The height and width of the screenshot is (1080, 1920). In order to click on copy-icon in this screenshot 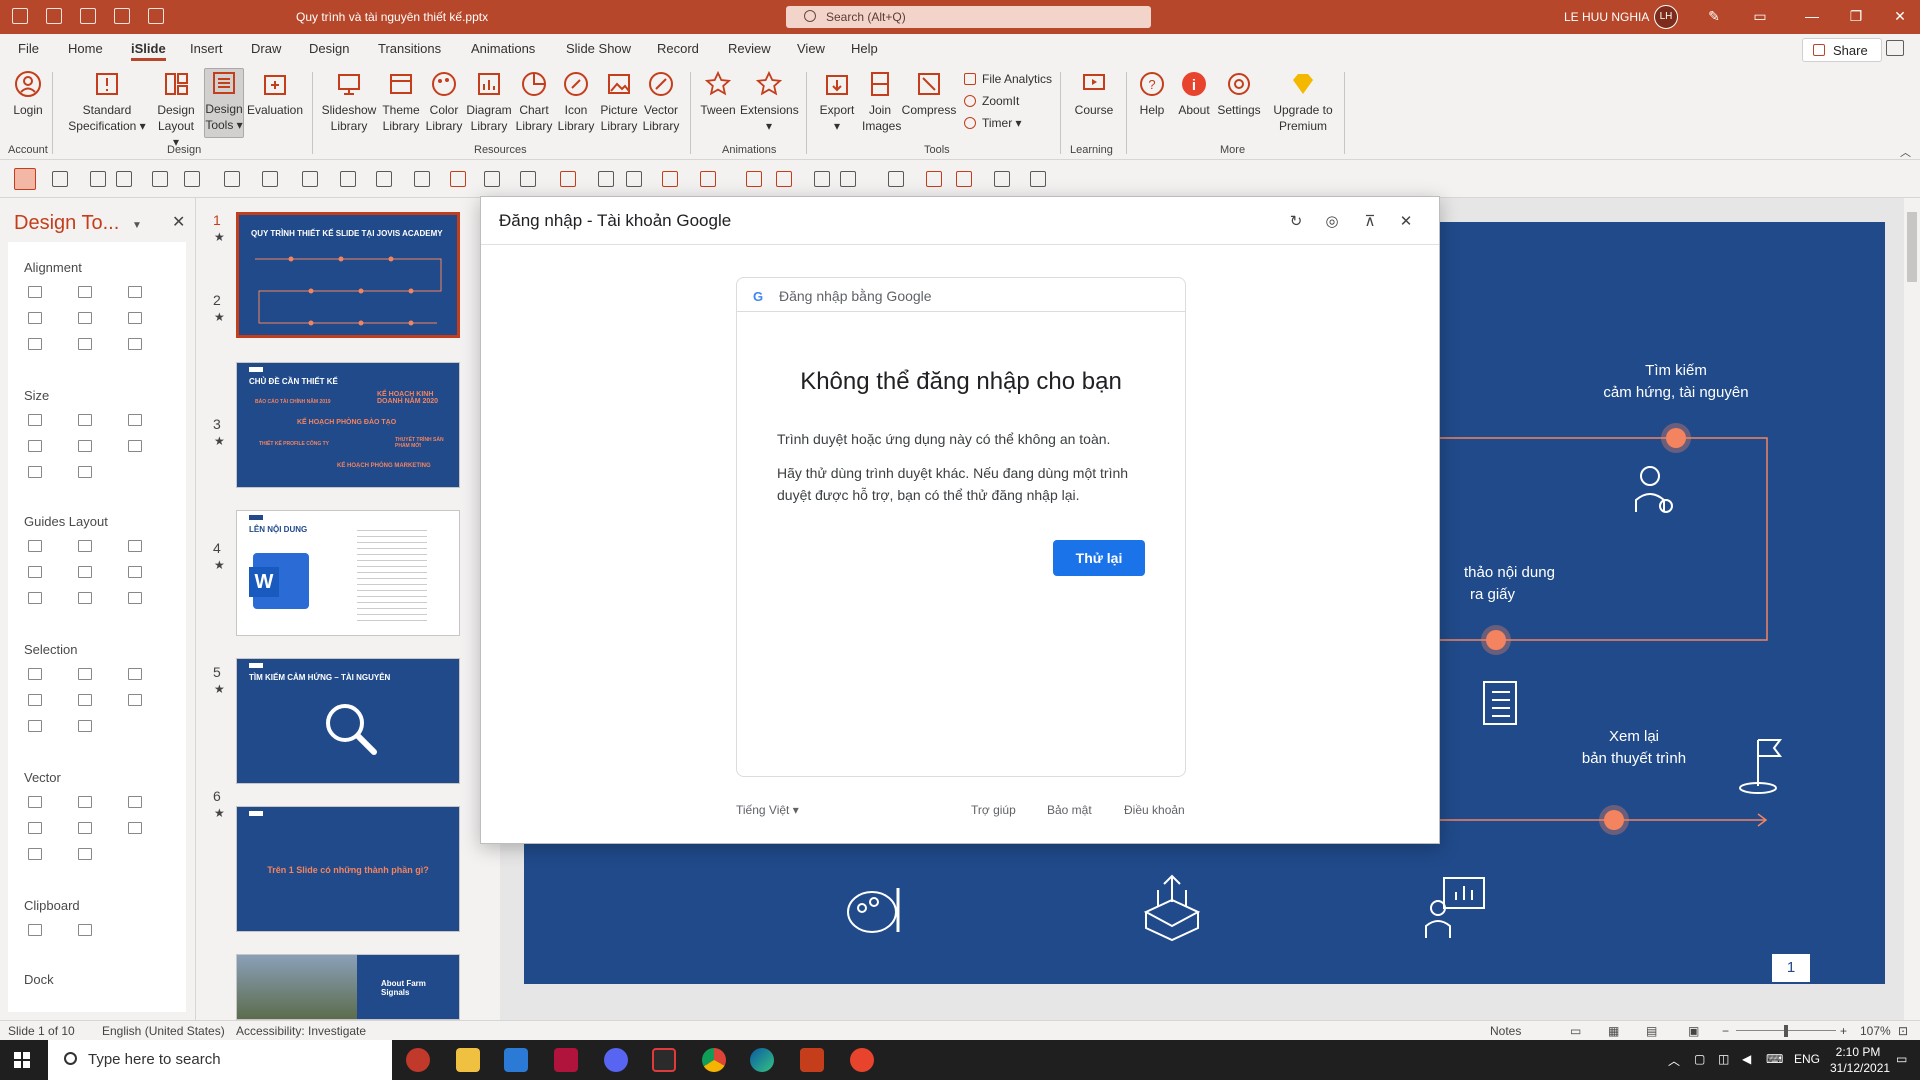, I will do `click(35, 930)`.